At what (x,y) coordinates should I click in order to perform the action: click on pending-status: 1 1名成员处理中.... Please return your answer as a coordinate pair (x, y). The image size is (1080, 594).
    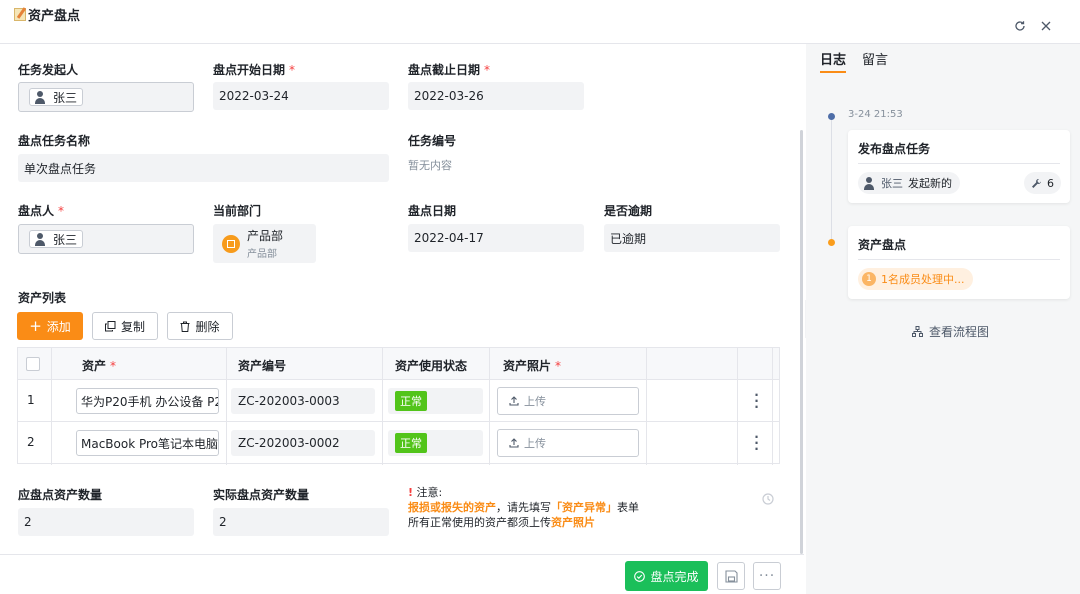
    Looking at the image, I should click on (915, 279).